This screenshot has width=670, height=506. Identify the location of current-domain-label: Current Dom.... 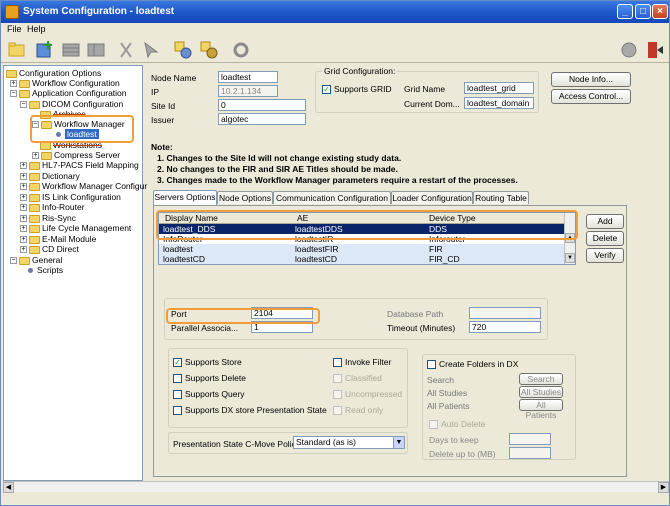
(432, 104).